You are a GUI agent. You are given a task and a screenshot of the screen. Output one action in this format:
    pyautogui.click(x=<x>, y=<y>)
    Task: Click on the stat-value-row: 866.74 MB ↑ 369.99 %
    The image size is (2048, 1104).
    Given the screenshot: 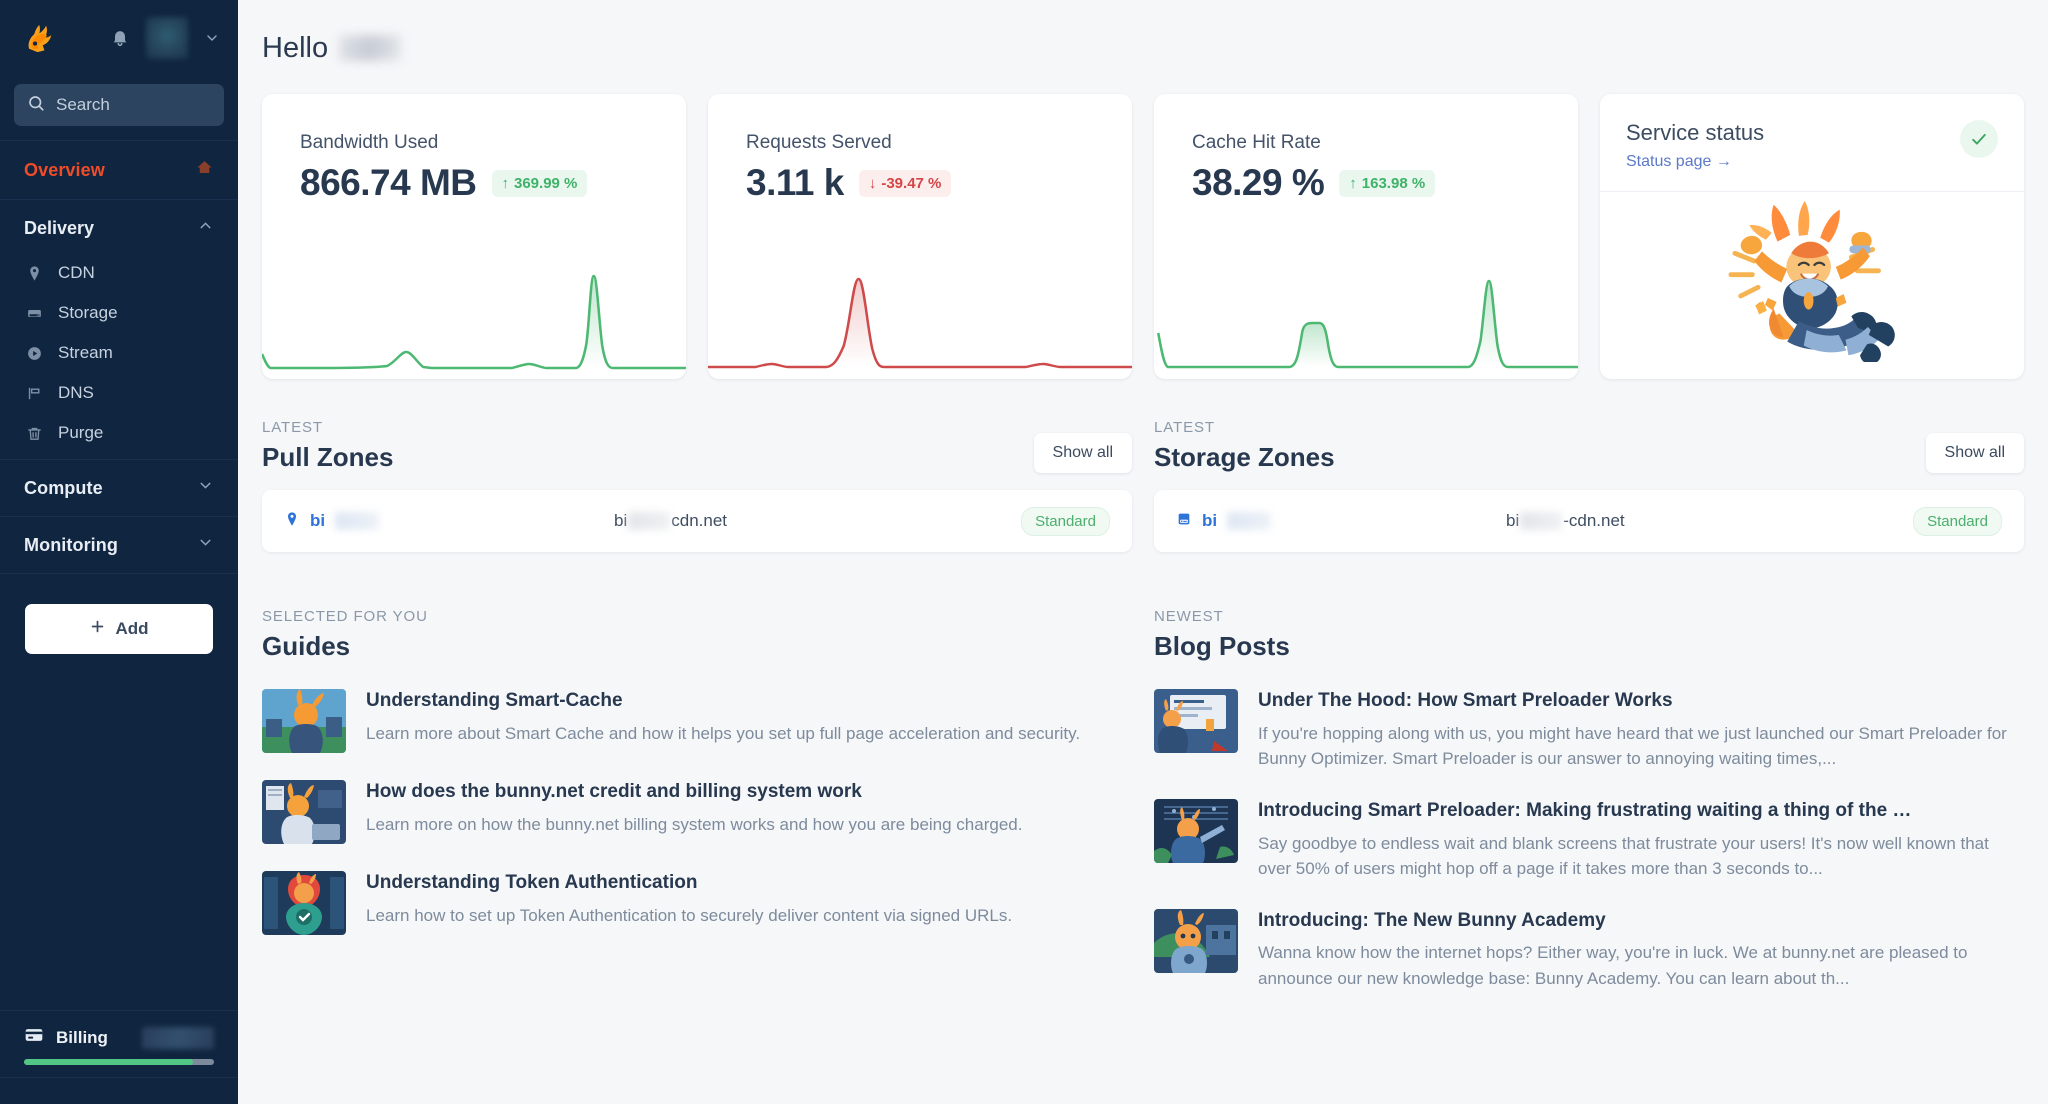 What is the action you would take?
    pyautogui.click(x=474, y=179)
    